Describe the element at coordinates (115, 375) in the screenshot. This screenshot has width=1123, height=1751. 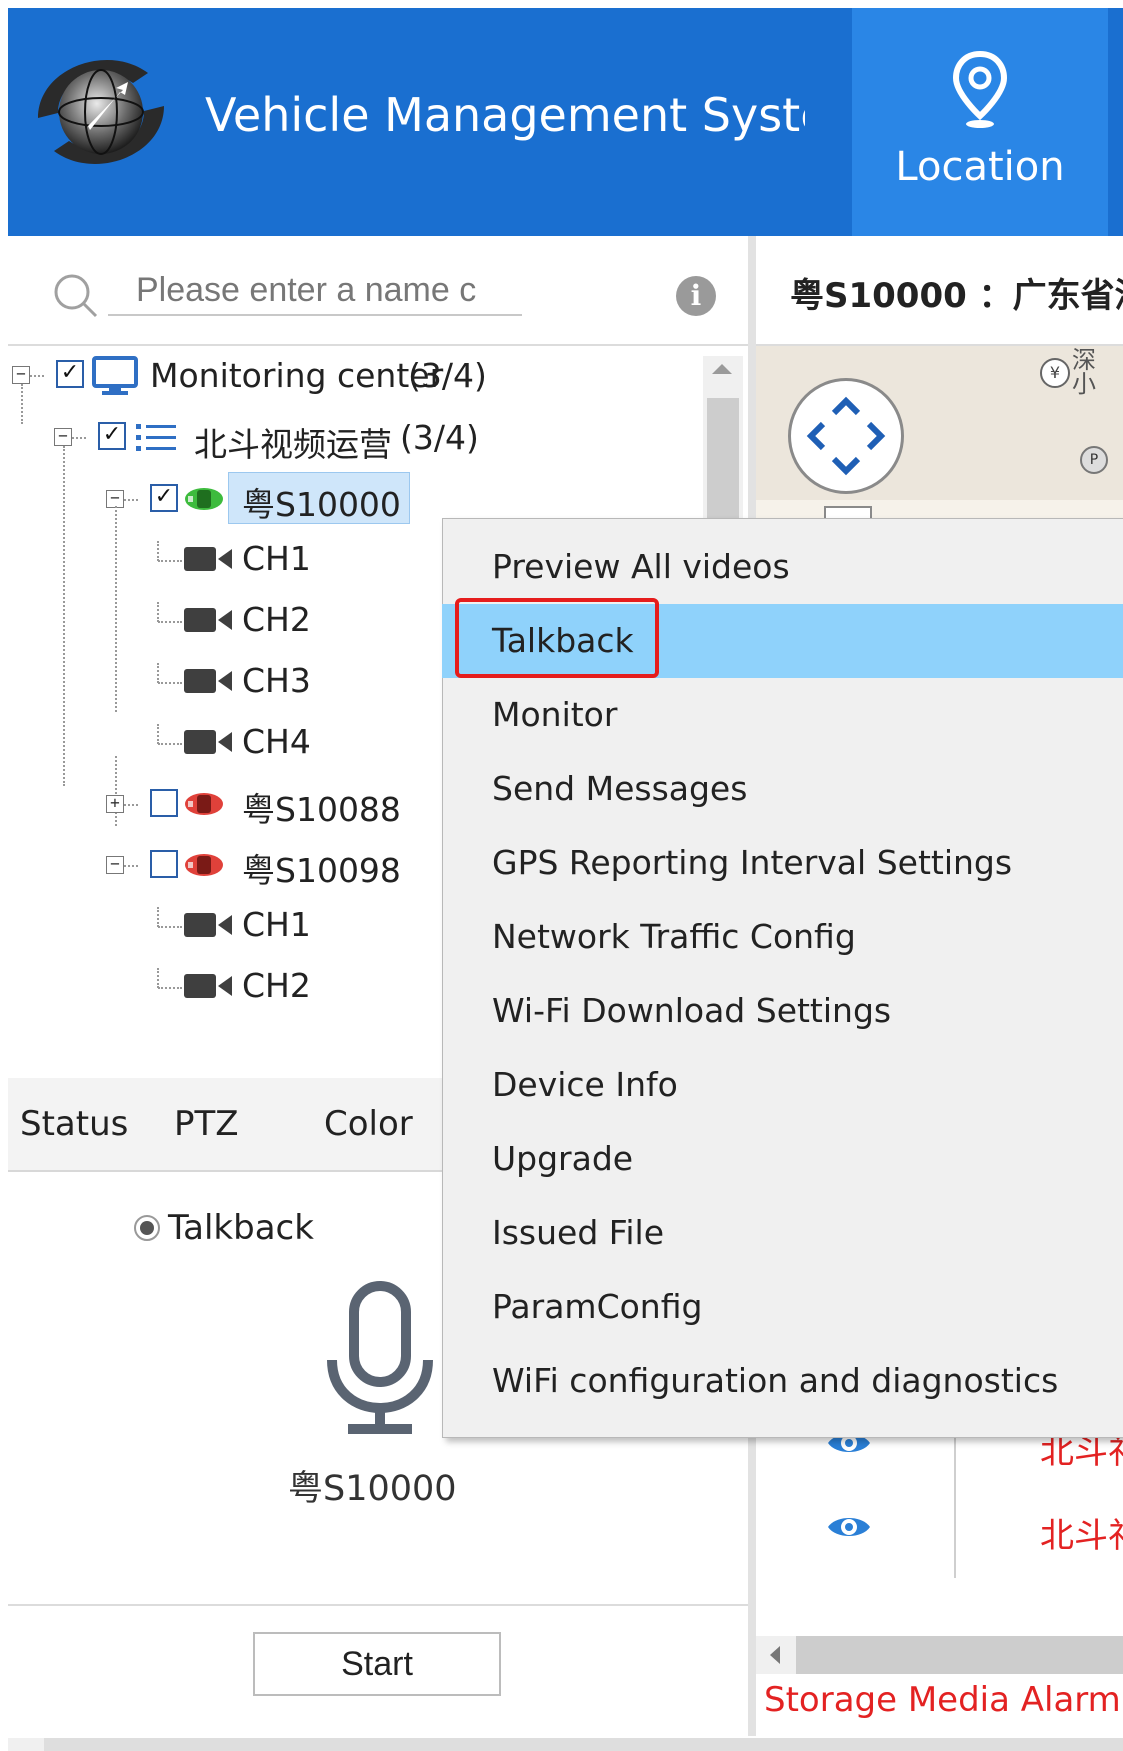
I see `monitor-icon` at that location.